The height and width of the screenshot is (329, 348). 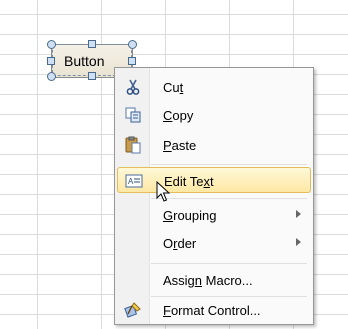 I want to click on menu-item-grouping: Grouping, so click(x=214, y=215).